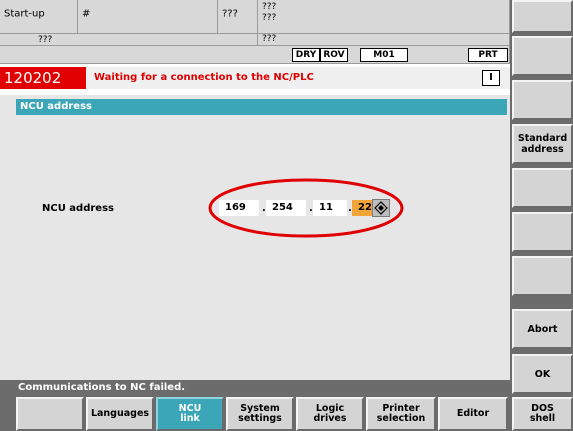  I want to click on softkey-v3, so click(542, 100).